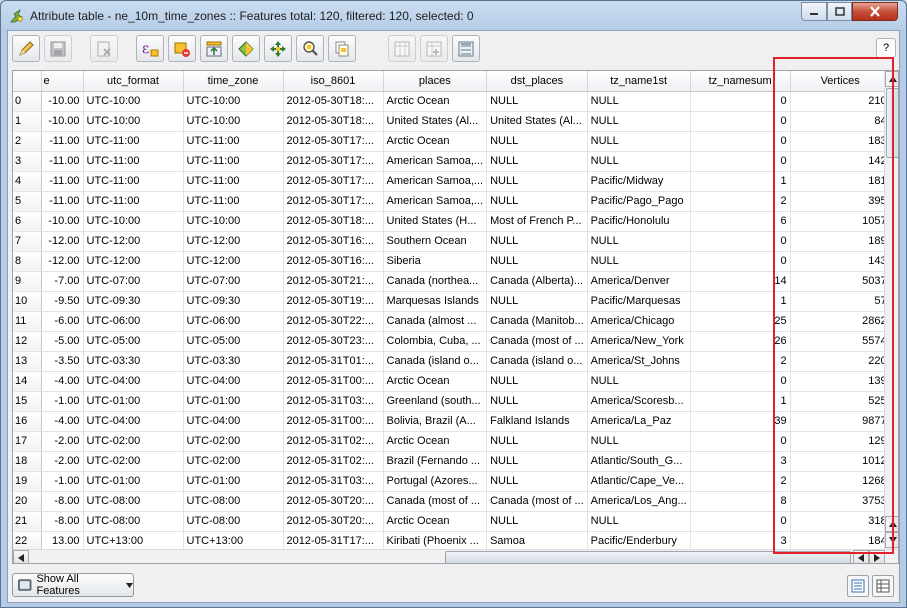 The width and height of the screenshot is (907, 608). Describe the element at coordinates (639, 321) in the screenshot. I see `table-cell: America/Chicago` at that location.